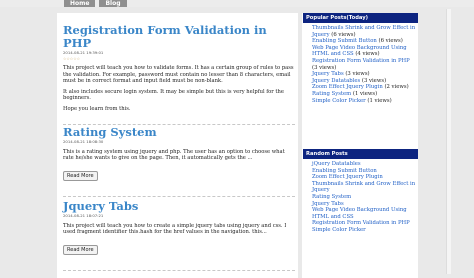 The height and width of the screenshot is (278, 474). Describe the element at coordinates (364, 74) in the screenshot. I see `list-item: Jquery Tabs (3 views)` at that location.